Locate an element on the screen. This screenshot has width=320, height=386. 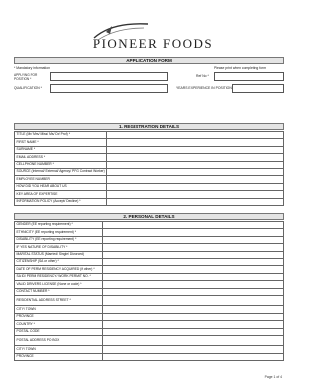
field-label: HOW DID YOU HEAR ABOUT US is located at coordinates (60, 187).